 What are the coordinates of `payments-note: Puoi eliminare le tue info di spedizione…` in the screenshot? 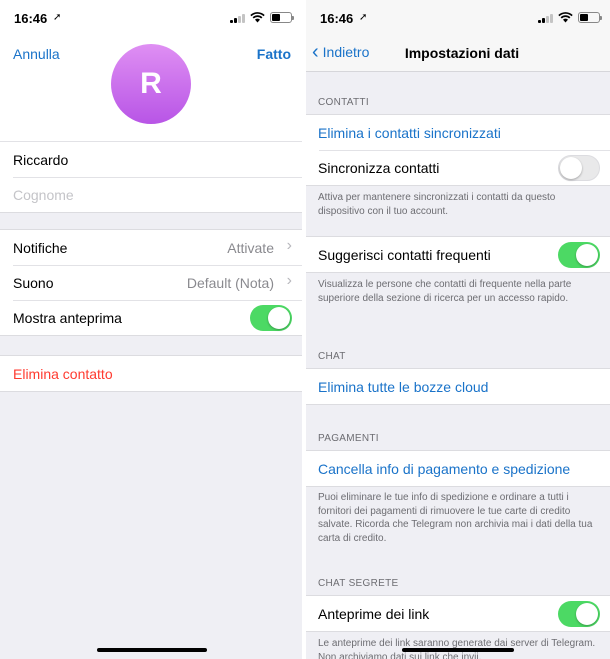 It's located at (455, 518).